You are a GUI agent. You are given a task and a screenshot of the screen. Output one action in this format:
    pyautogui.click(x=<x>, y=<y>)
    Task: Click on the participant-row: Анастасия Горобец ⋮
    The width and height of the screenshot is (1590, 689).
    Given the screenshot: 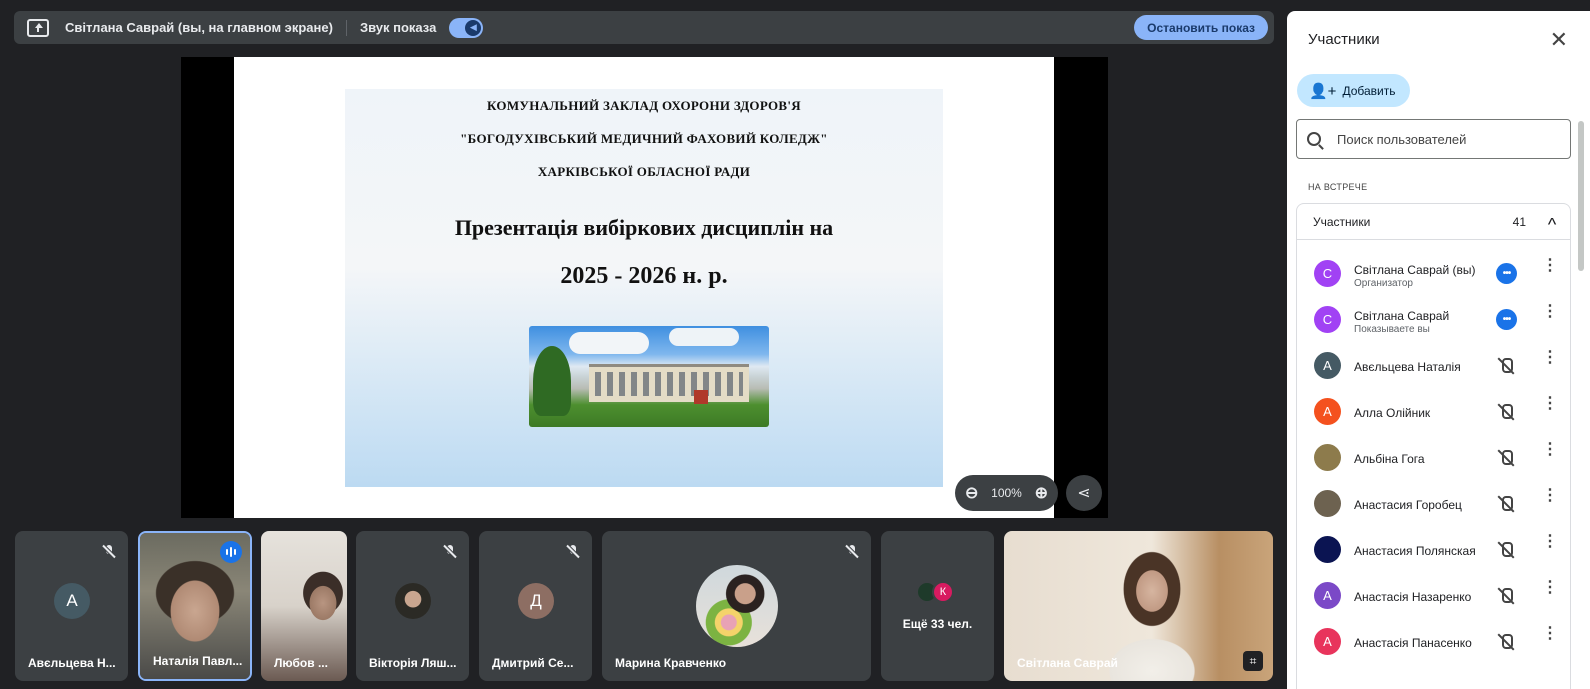 What is the action you would take?
    pyautogui.click(x=1433, y=504)
    